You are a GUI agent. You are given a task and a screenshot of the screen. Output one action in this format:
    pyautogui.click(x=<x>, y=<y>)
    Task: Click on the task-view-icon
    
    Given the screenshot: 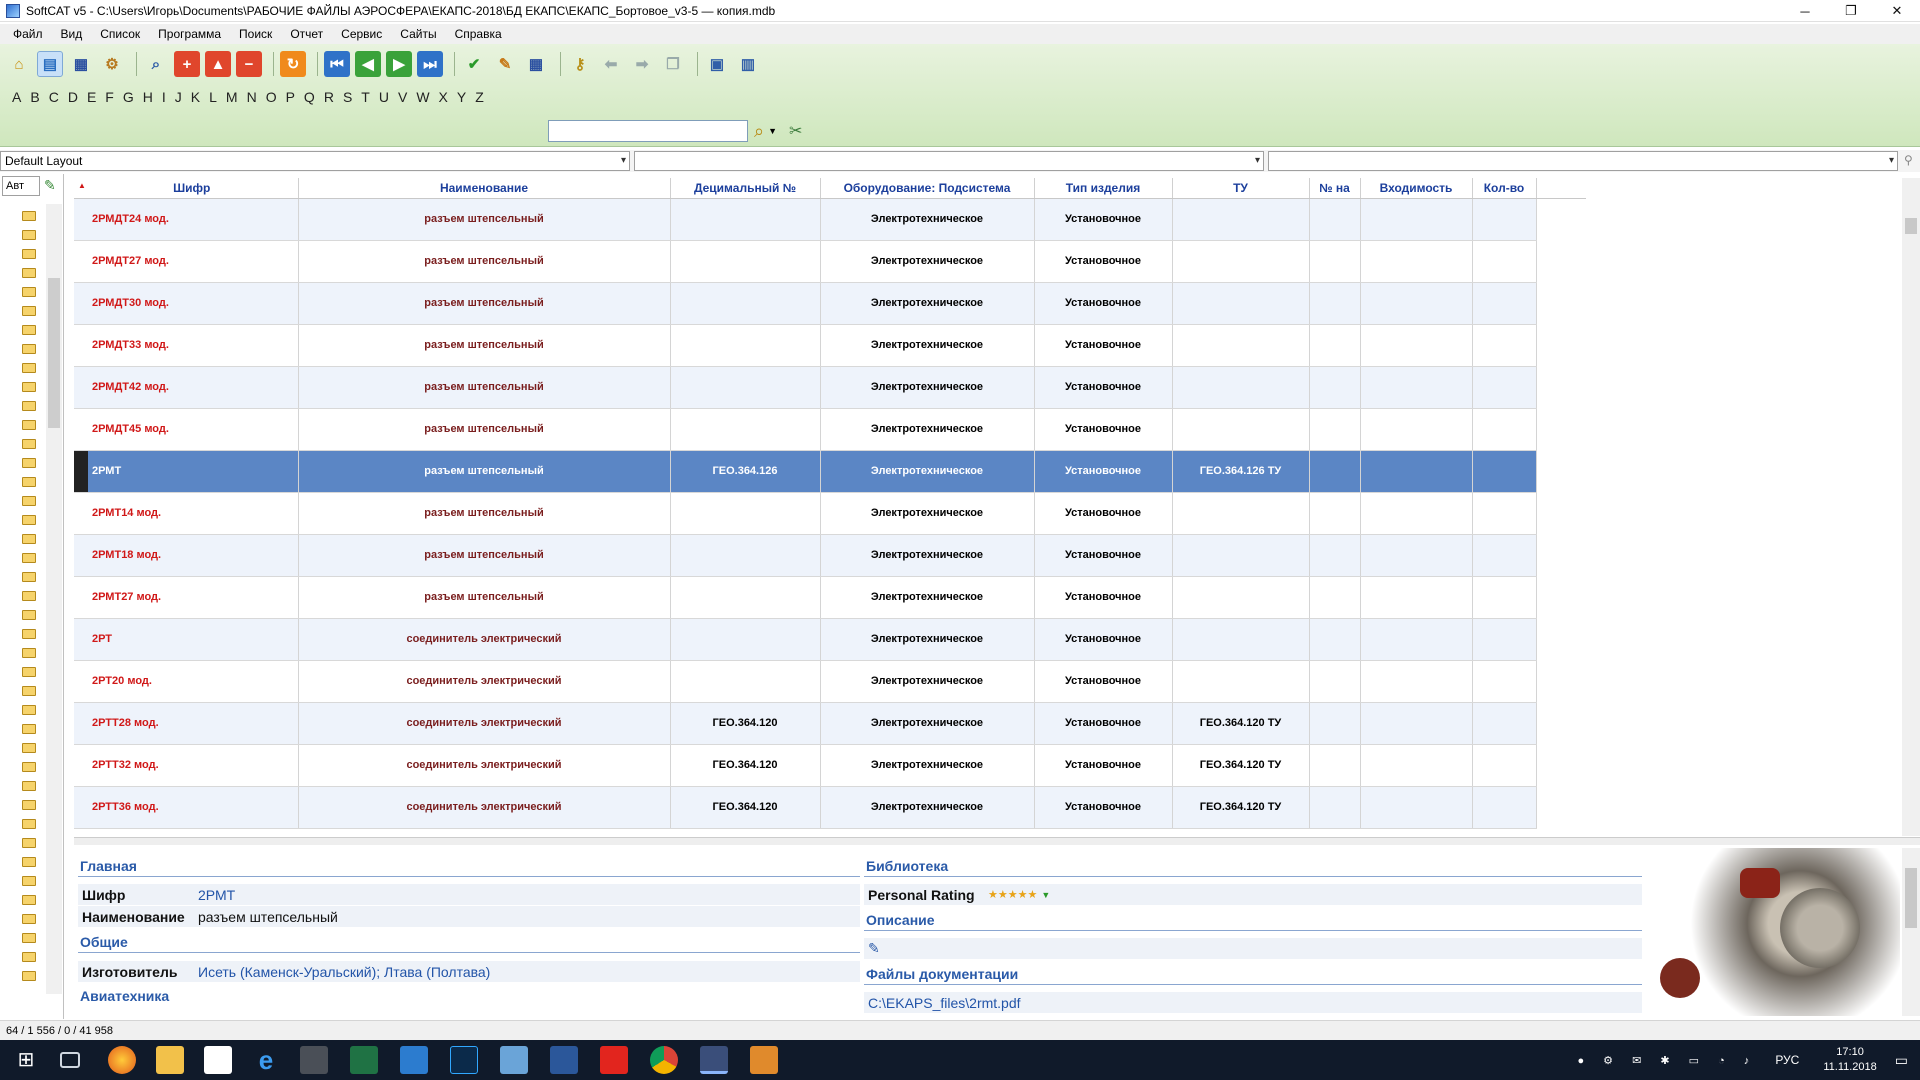 What is the action you would take?
    pyautogui.click(x=70, y=1060)
    